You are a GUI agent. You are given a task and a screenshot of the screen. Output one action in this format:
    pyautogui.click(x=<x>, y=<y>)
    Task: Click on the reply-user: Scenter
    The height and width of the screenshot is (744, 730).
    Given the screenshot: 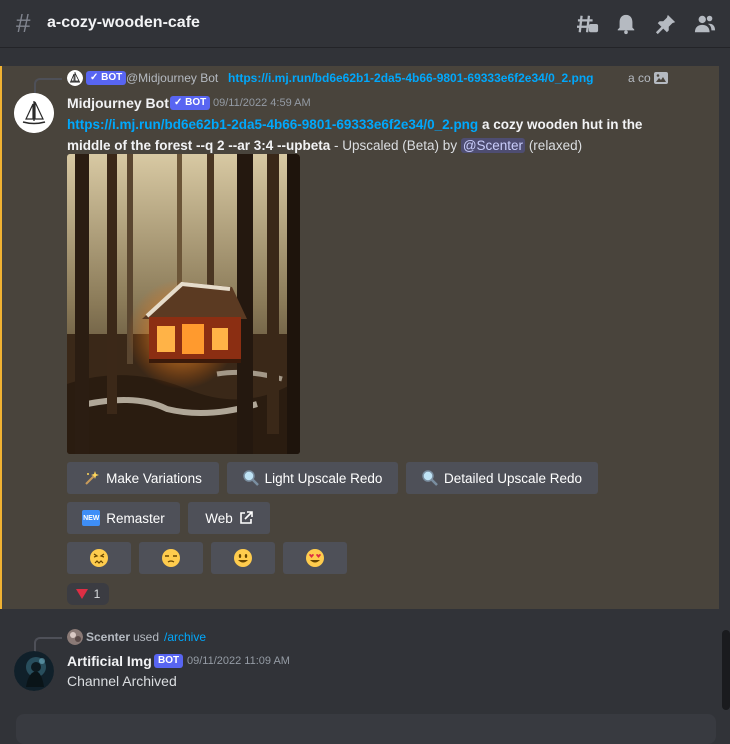 What is the action you would take?
    pyautogui.click(x=108, y=637)
    